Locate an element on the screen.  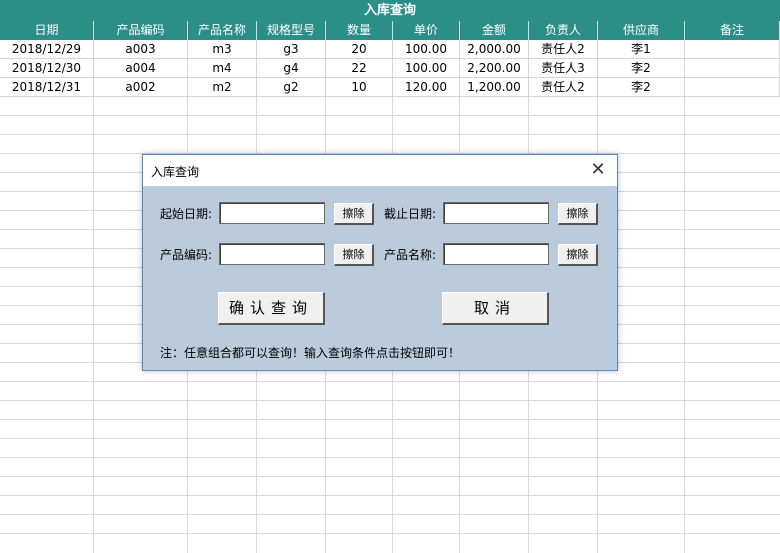
clear-product-code-button: 擦除 is located at coordinates (354, 255).